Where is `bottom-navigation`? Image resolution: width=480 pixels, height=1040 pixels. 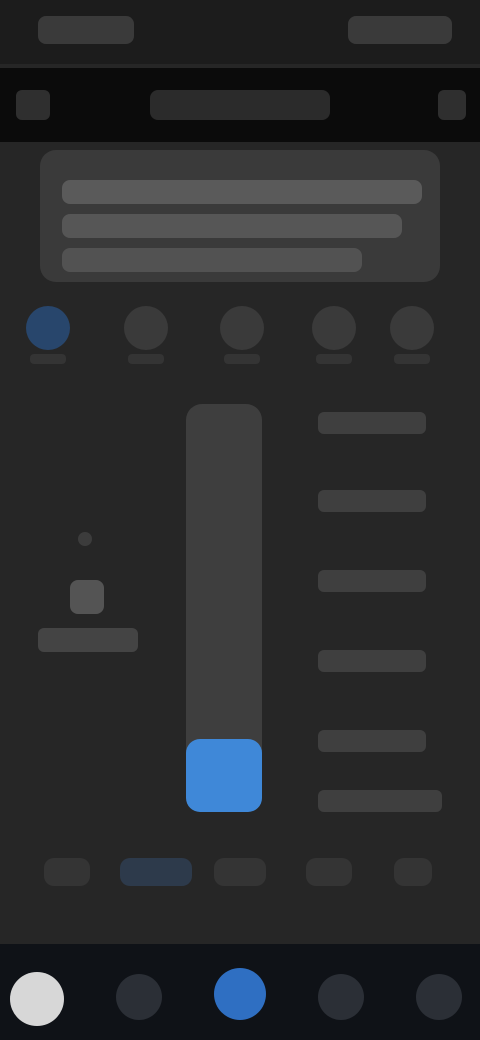
bottom-navigation is located at coordinates (240, 992).